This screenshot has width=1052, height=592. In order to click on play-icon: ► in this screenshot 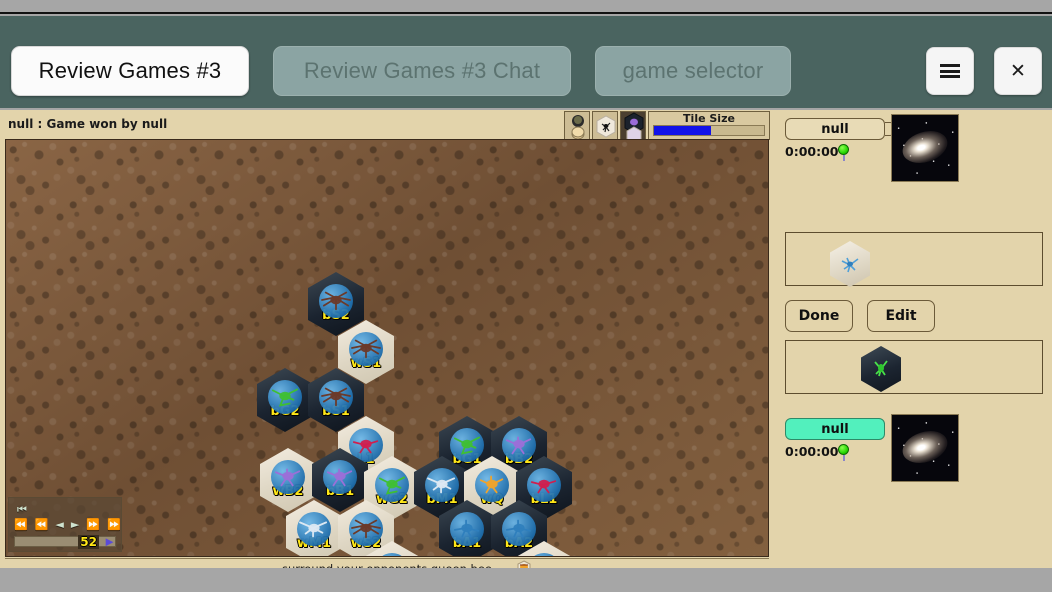, I will do `click(109, 541)`.